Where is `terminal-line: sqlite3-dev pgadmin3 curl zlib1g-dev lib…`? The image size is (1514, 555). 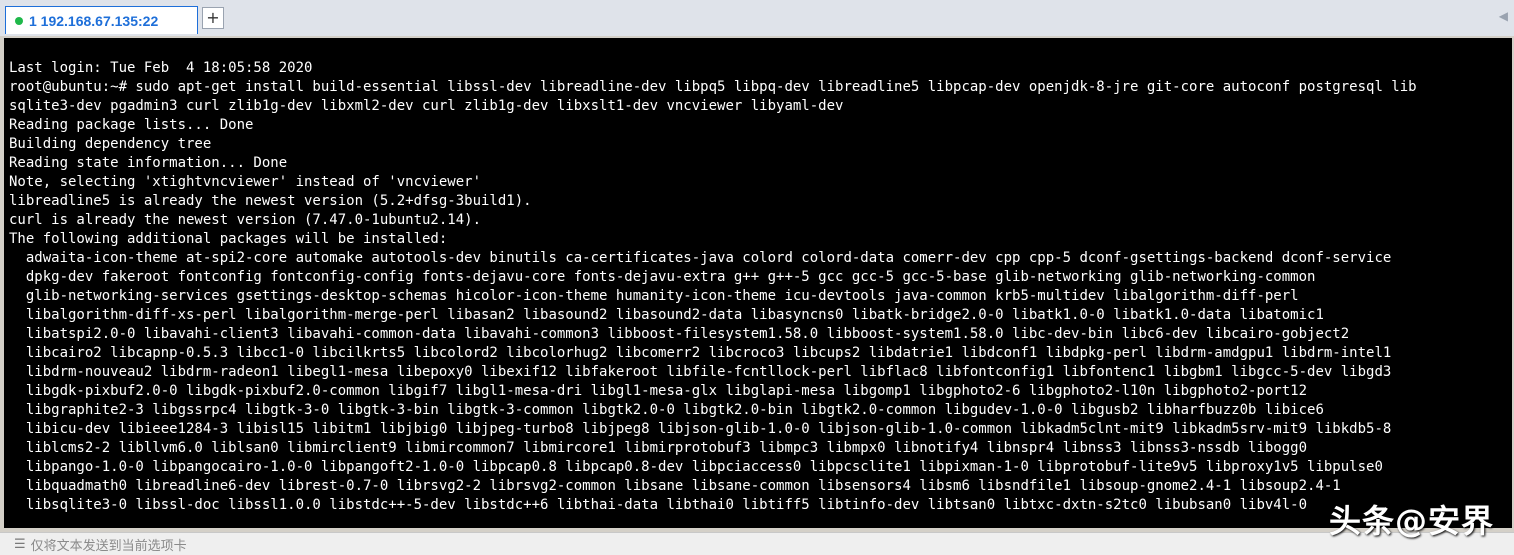 terminal-line: sqlite3-dev pgadmin3 curl zlib1g-dev lib… is located at coordinates (426, 106).